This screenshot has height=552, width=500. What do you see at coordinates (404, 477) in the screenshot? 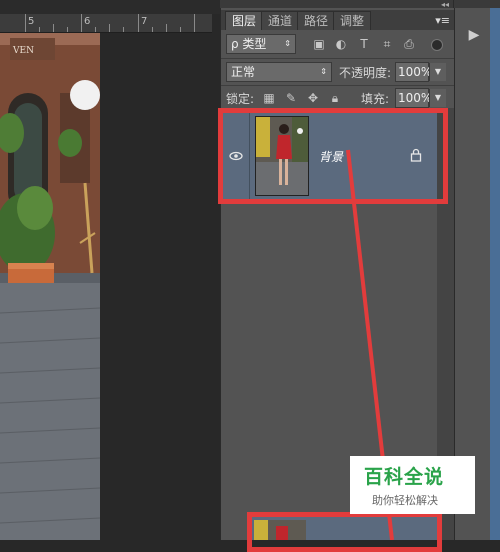
I see `watermark-logo: 百科全说` at bounding box center [404, 477].